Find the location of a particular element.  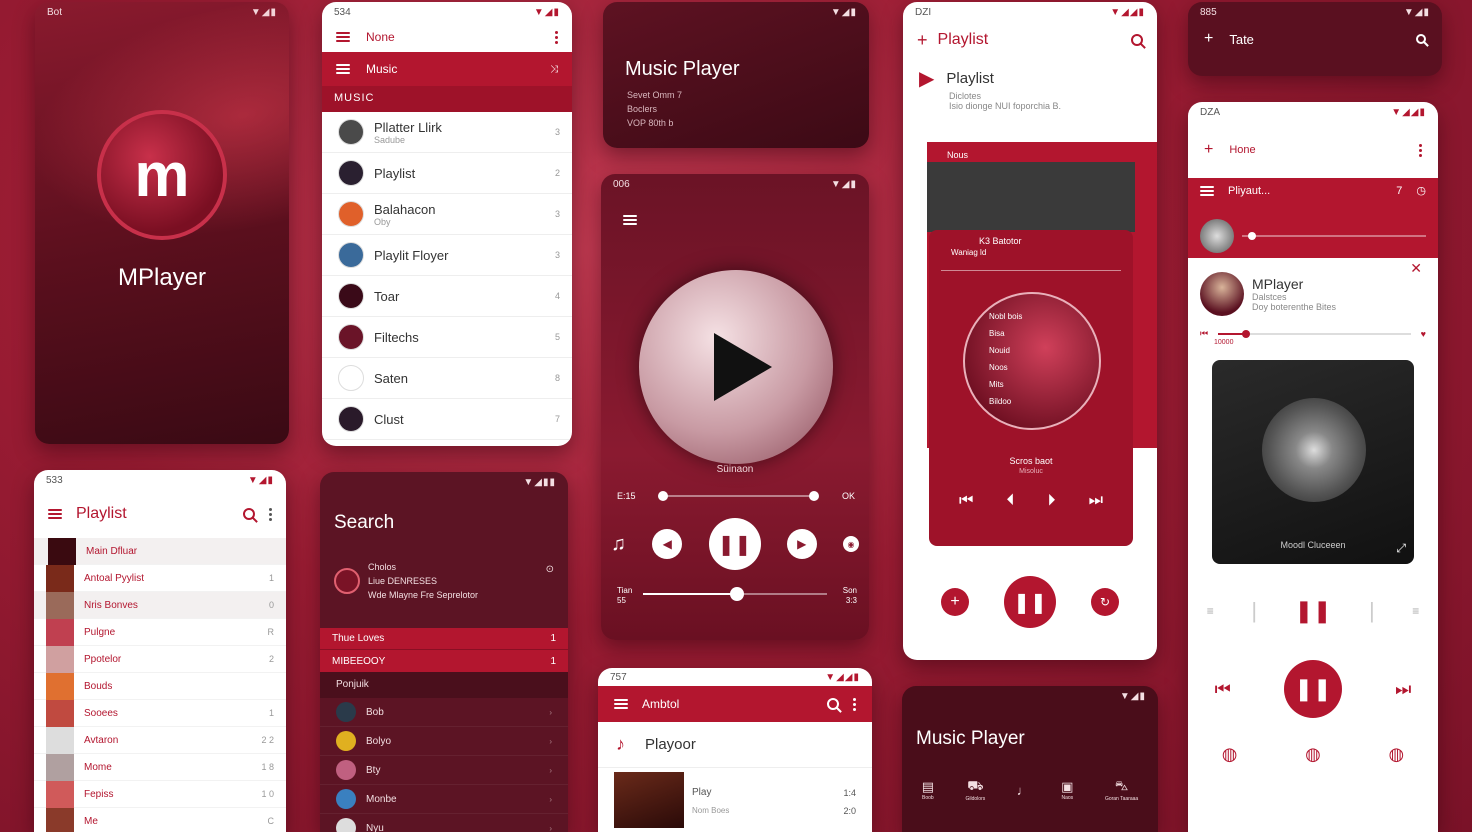

play-disc-button is located at coordinates (736, 367).